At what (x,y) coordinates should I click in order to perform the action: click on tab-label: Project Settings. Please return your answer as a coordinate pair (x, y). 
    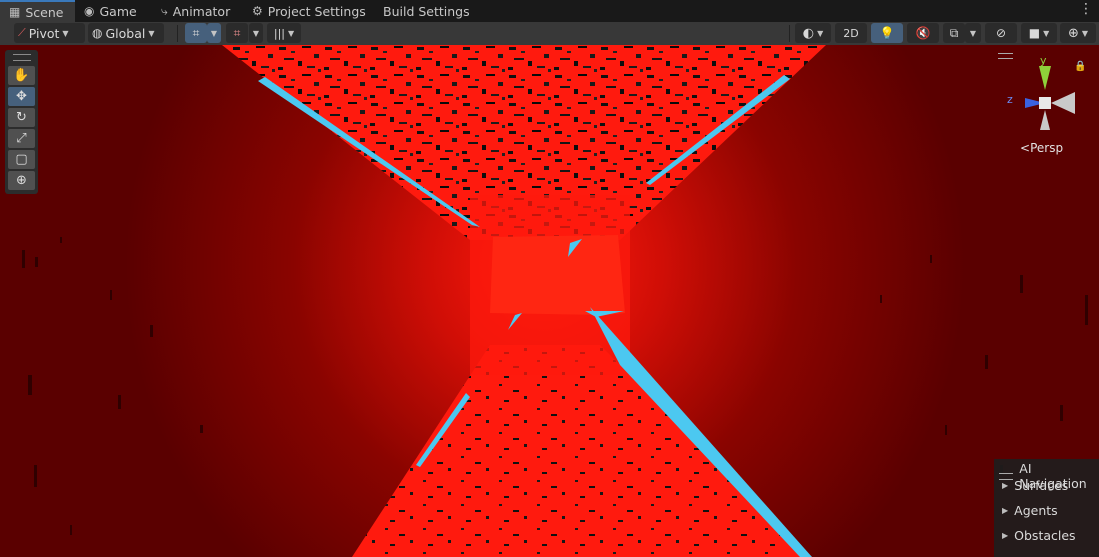
    Looking at the image, I should click on (316, 11).